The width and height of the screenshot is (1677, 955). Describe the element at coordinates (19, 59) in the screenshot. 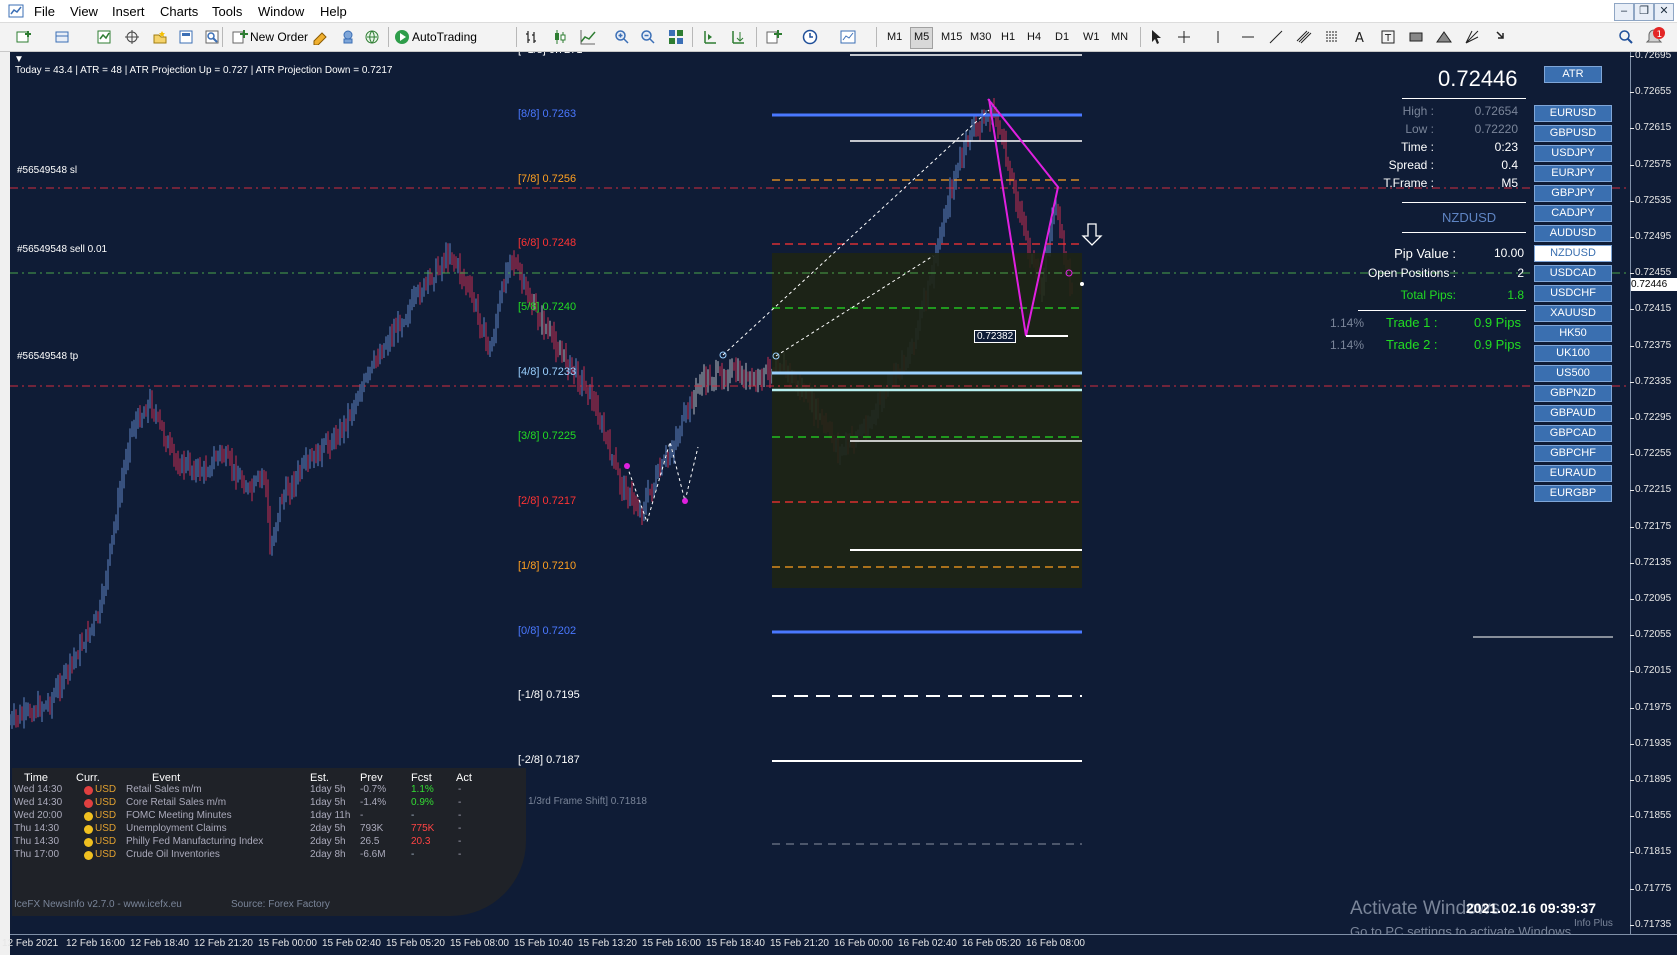

I see `collapse-arrow-icon: ▼` at that location.